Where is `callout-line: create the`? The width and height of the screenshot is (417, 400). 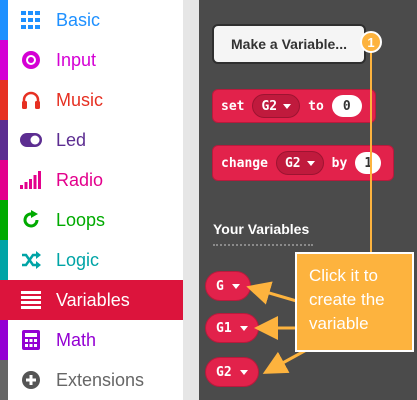
callout-line: create the is located at coordinates (347, 299).